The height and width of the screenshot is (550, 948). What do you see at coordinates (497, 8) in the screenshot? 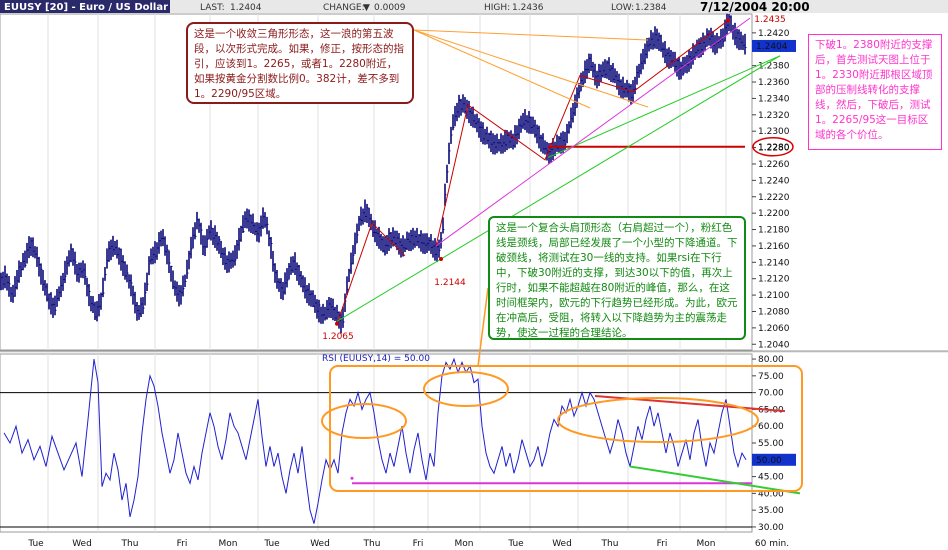
I see `high-label: HIGH:` at bounding box center [497, 8].